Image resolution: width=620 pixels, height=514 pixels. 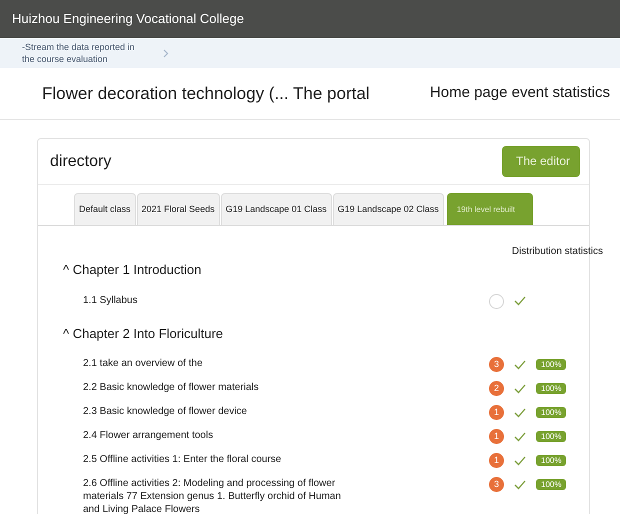 I want to click on section-link: 2.1 take an overview of the, so click(x=213, y=363).